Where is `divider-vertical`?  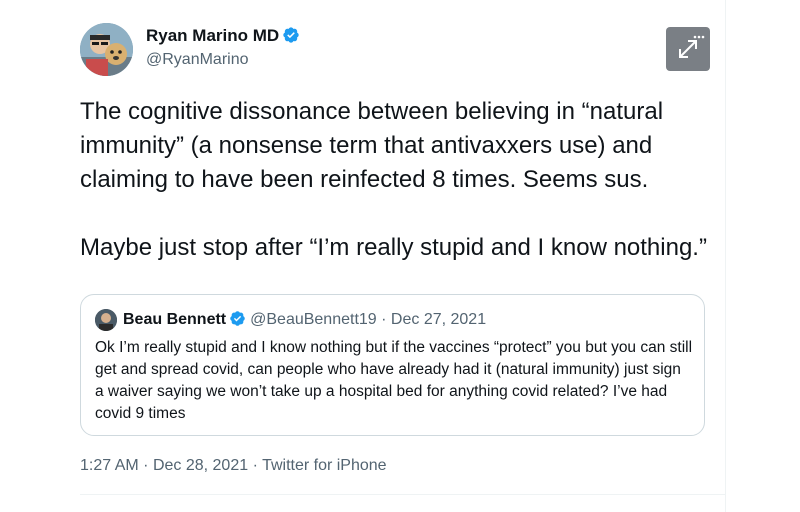 divider-vertical is located at coordinates (725, 256).